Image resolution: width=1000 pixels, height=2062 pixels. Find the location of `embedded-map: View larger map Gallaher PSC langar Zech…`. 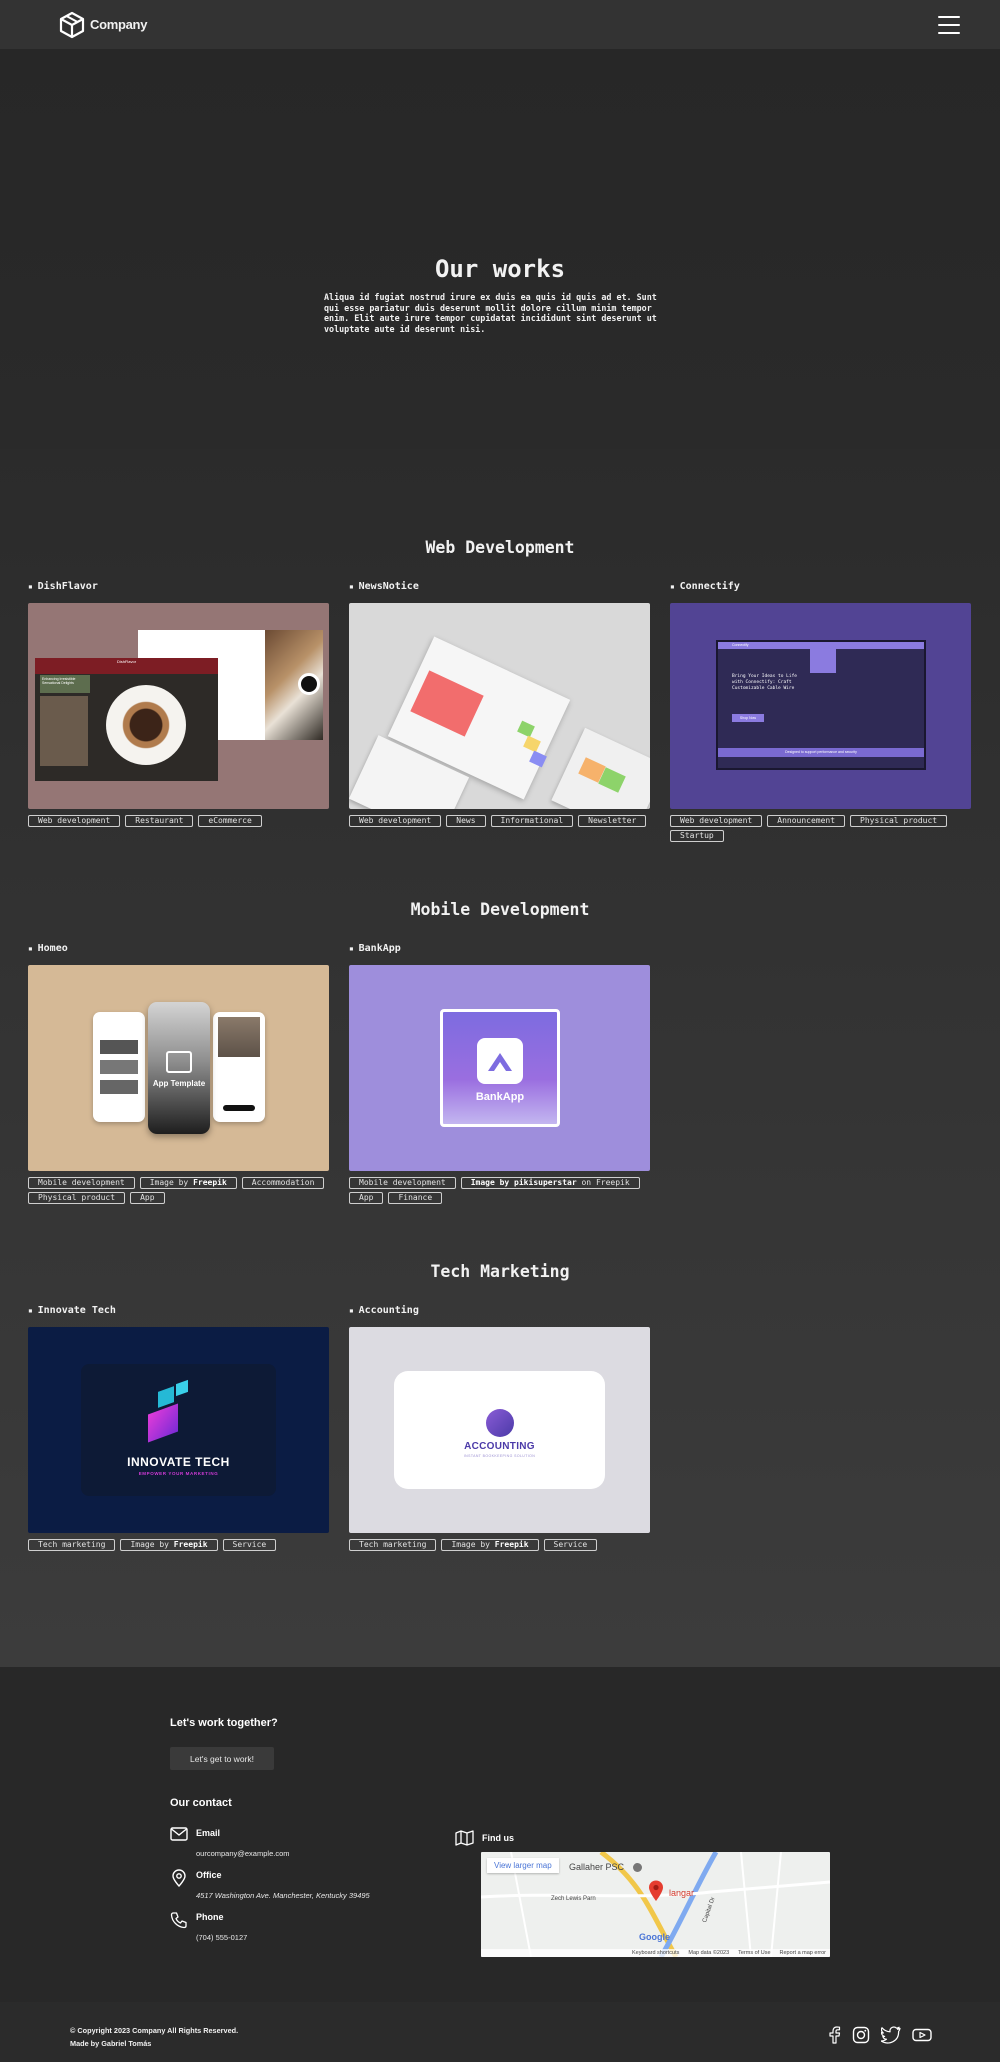

embedded-map: View larger map Gallaher PSC langar Zech… is located at coordinates (655, 1904).